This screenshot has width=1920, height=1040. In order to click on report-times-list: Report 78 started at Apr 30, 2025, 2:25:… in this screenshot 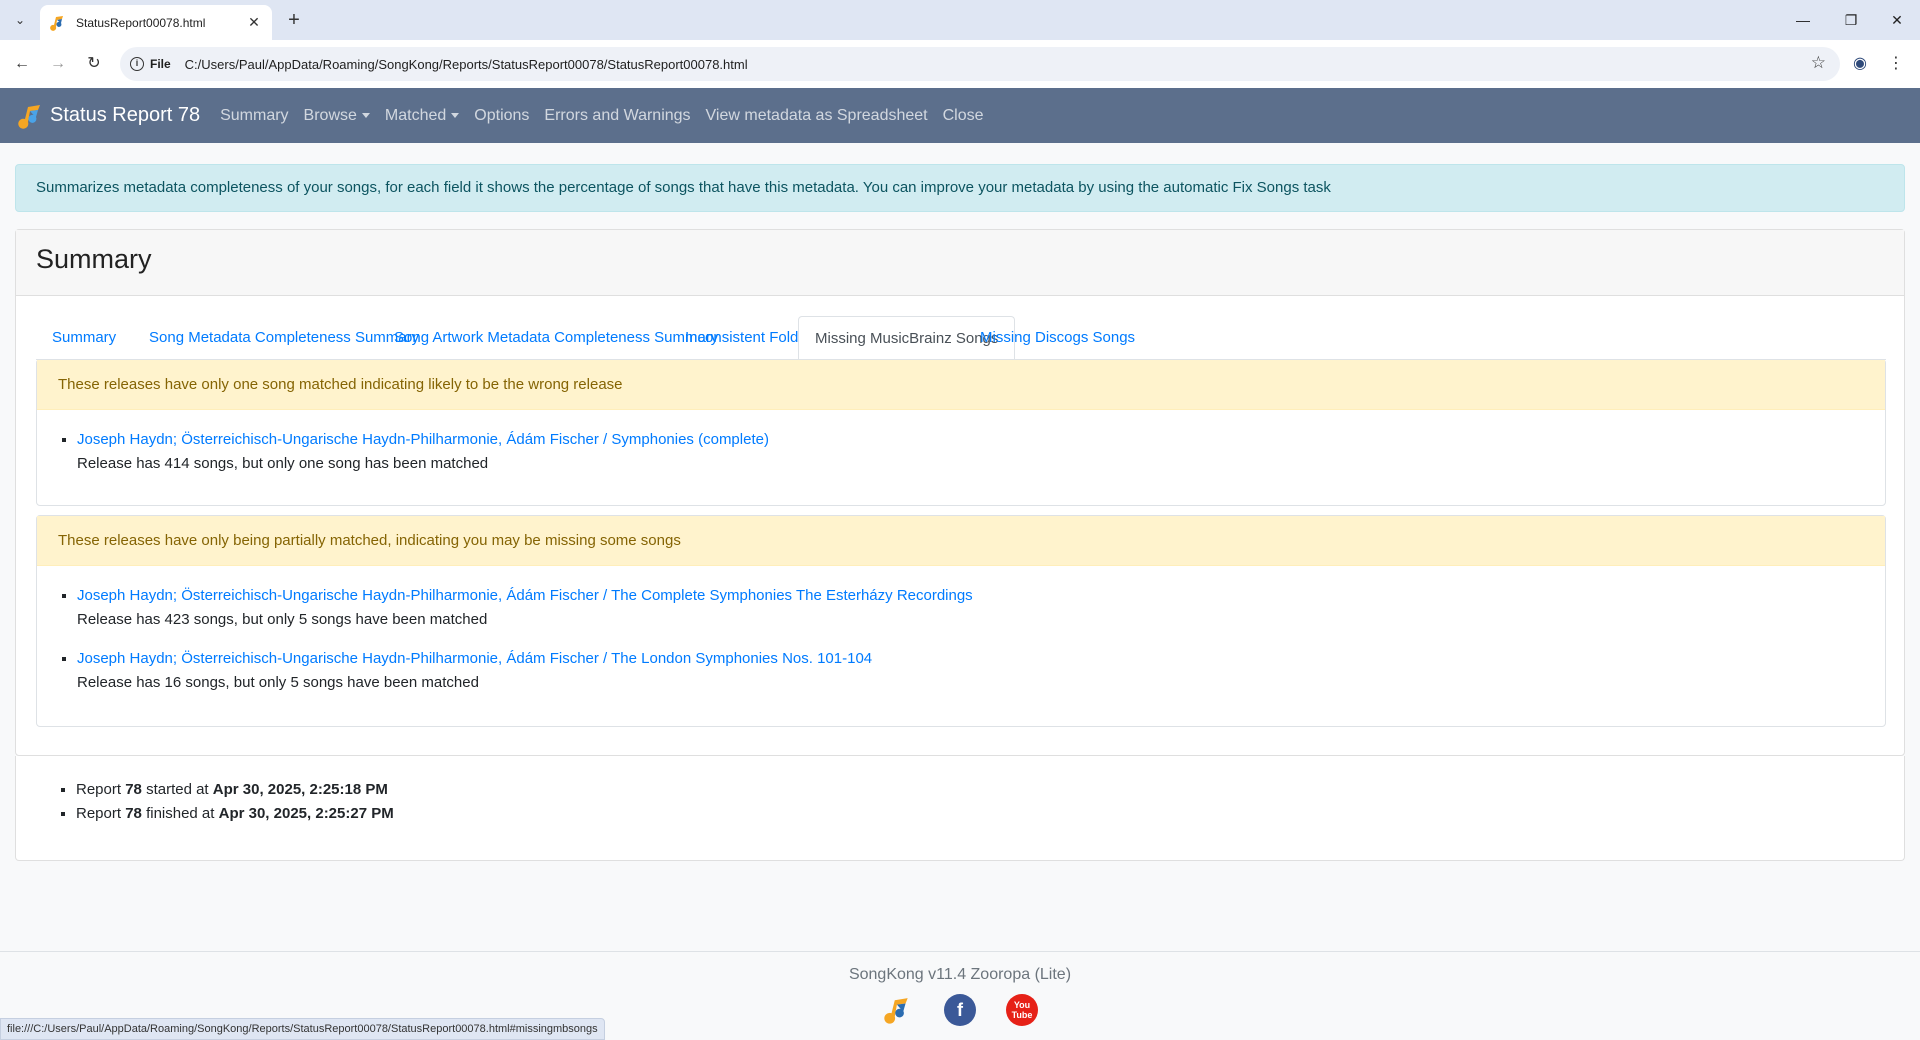, I will do `click(960, 802)`.